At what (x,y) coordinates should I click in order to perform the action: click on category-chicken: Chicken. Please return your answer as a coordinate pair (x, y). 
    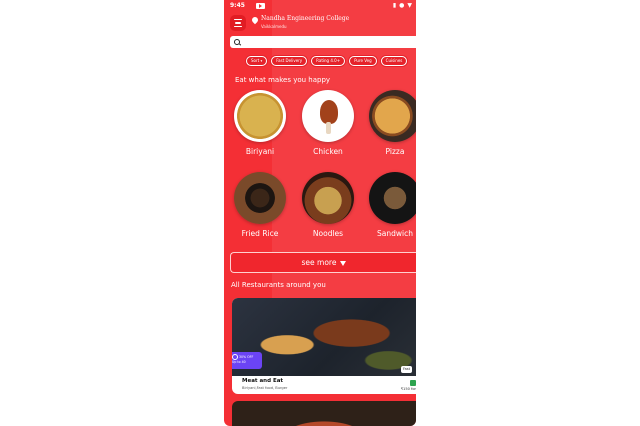
    Looking at the image, I should click on (328, 123).